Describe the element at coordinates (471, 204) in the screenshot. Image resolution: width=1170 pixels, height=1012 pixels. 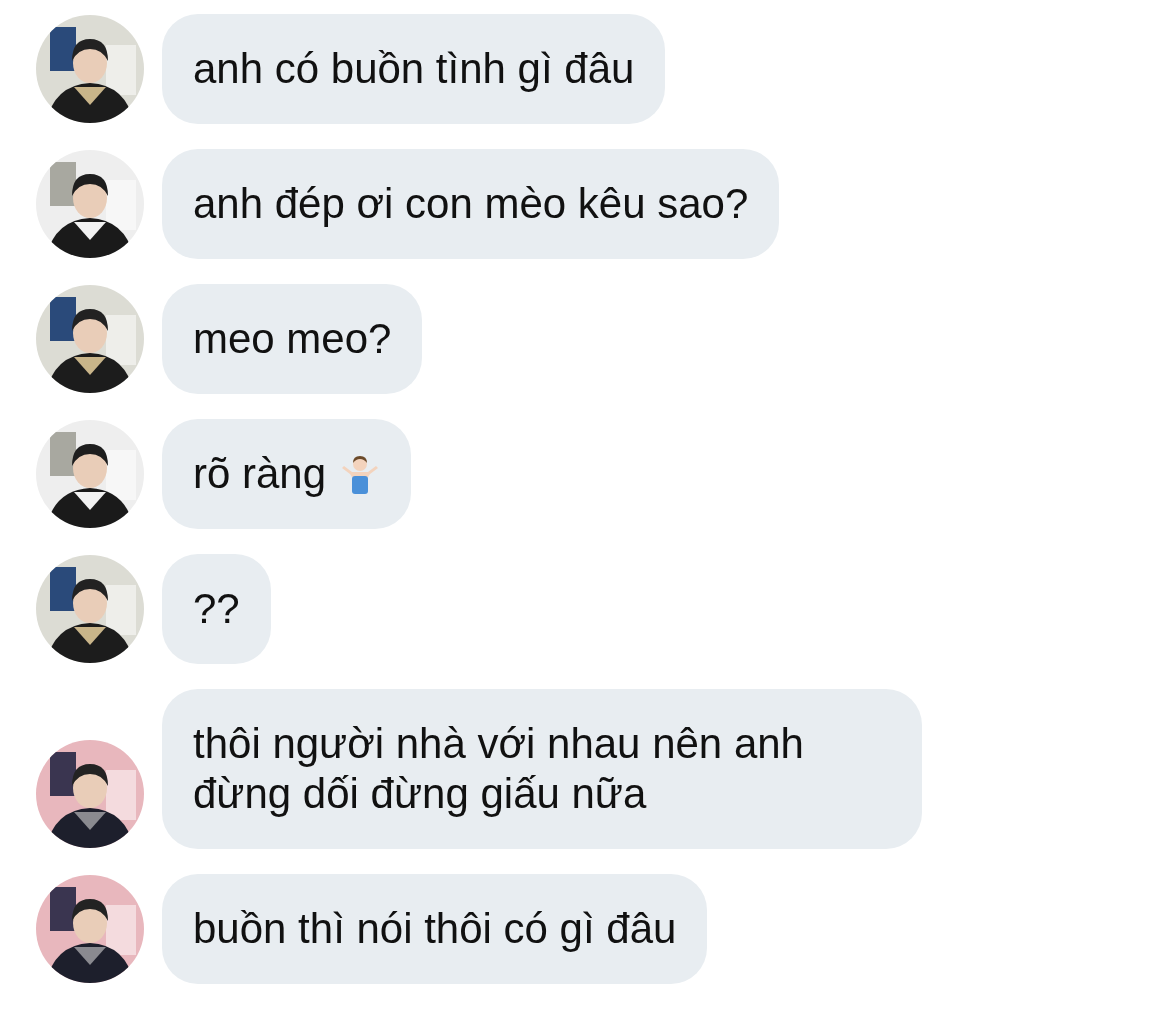
I see `message-text: anh đép ơi con mèo kêu sao?` at that location.